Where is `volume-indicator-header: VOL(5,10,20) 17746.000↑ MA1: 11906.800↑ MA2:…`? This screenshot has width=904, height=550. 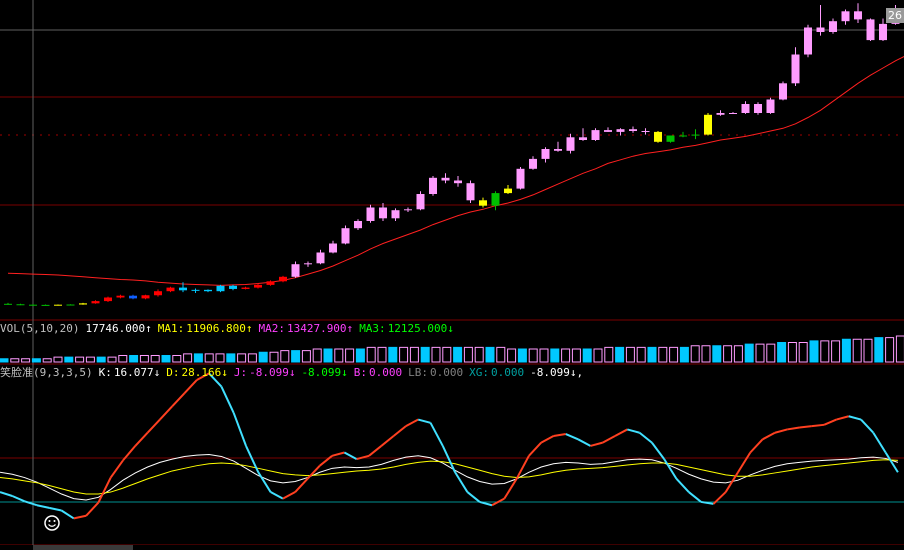 volume-indicator-header: VOL(5,10,20) 17746.000↑ MA1: 11906.800↑ MA2:… is located at coordinates (452, 329).